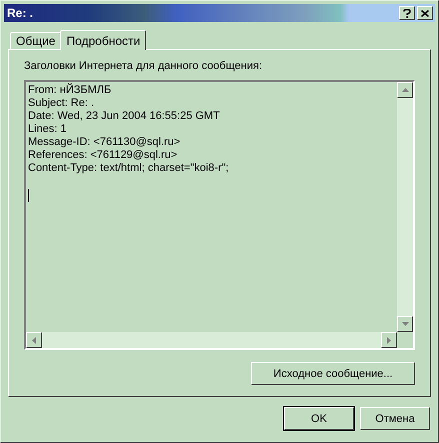  Describe the element at coordinates (129, 168) in the screenshot. I see `header-line: Content-Type: text/html; charset="koi8-r";` at that location.